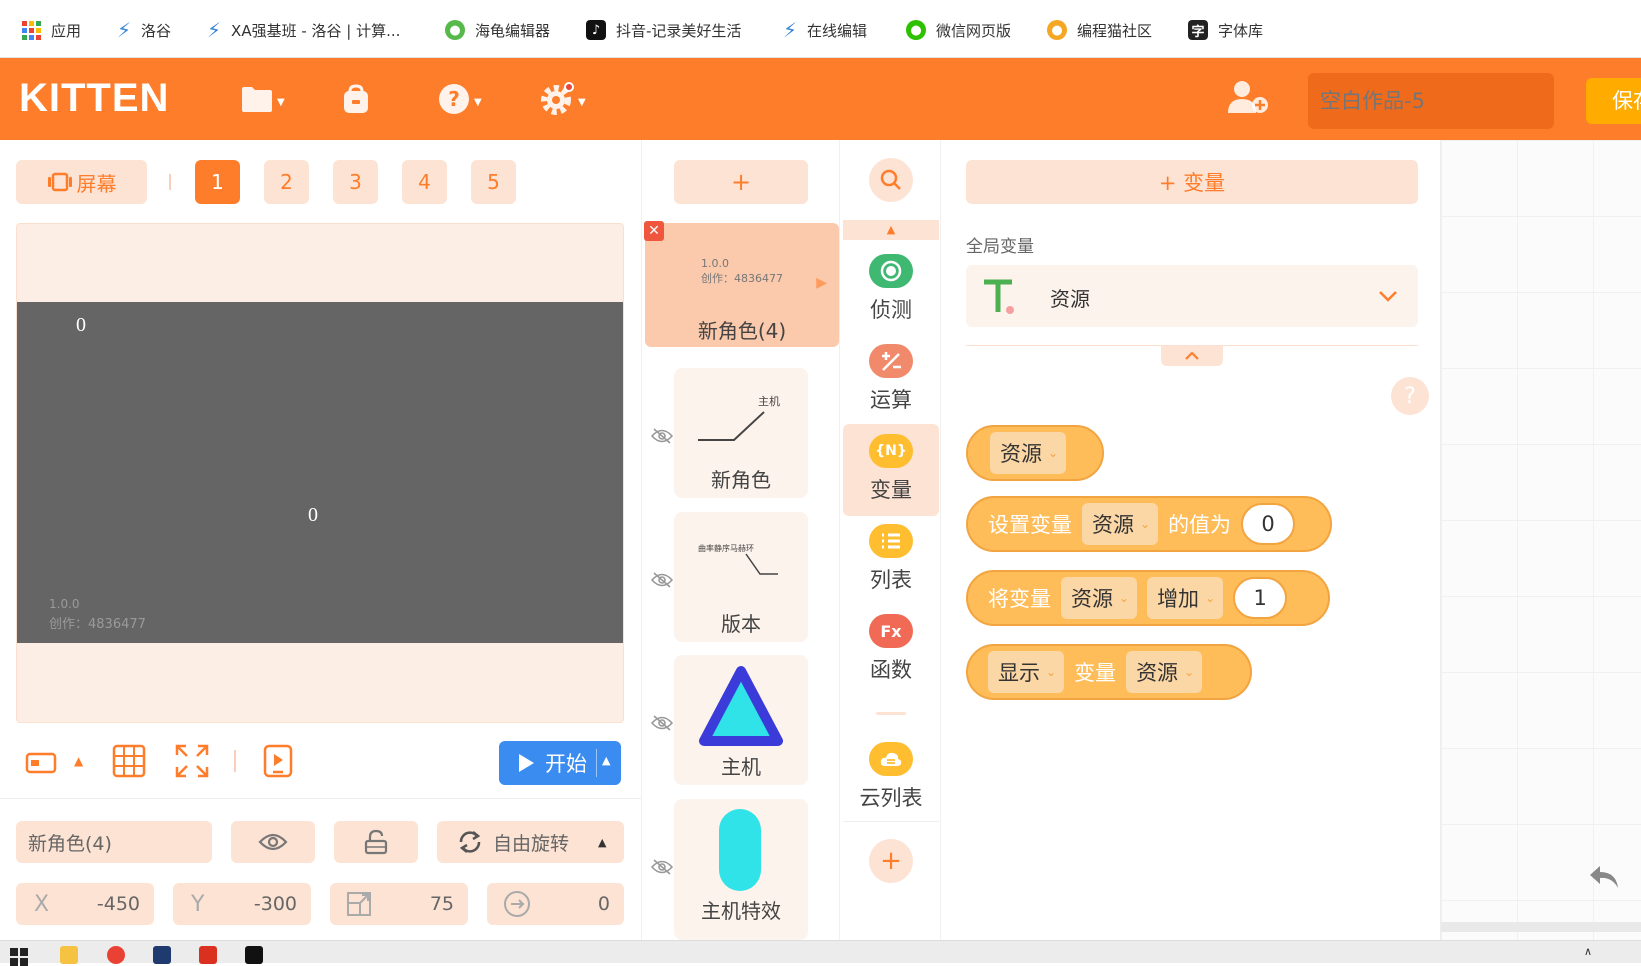  I want to click on screen-label: 屏幕, so click(96, 183).